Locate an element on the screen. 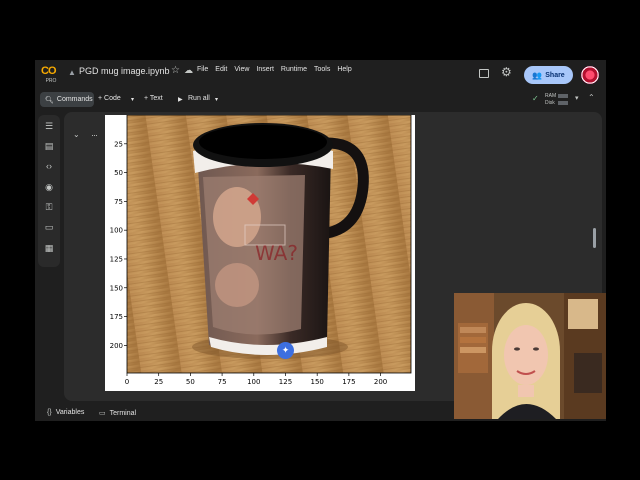 Image resolution: width=640 pixels, height=480 pixels. webcam-overlay is located at coordinates (530, 356).